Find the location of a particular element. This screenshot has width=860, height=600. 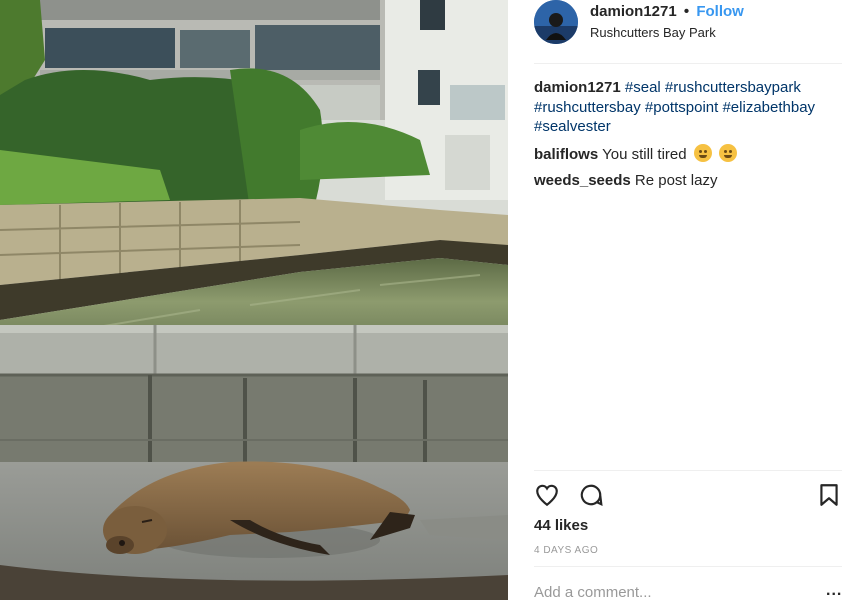

action-bar is located at coordinates (688, 496).